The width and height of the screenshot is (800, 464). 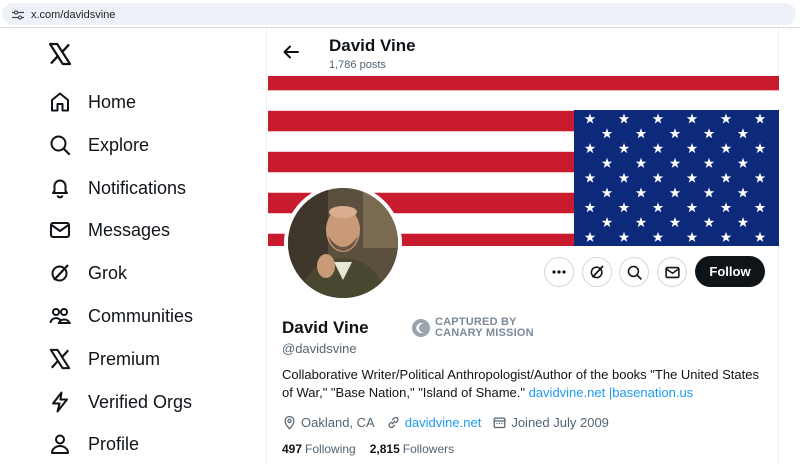 I want to click on profile-handle: @davidsvine, so click(x=319, y=348).